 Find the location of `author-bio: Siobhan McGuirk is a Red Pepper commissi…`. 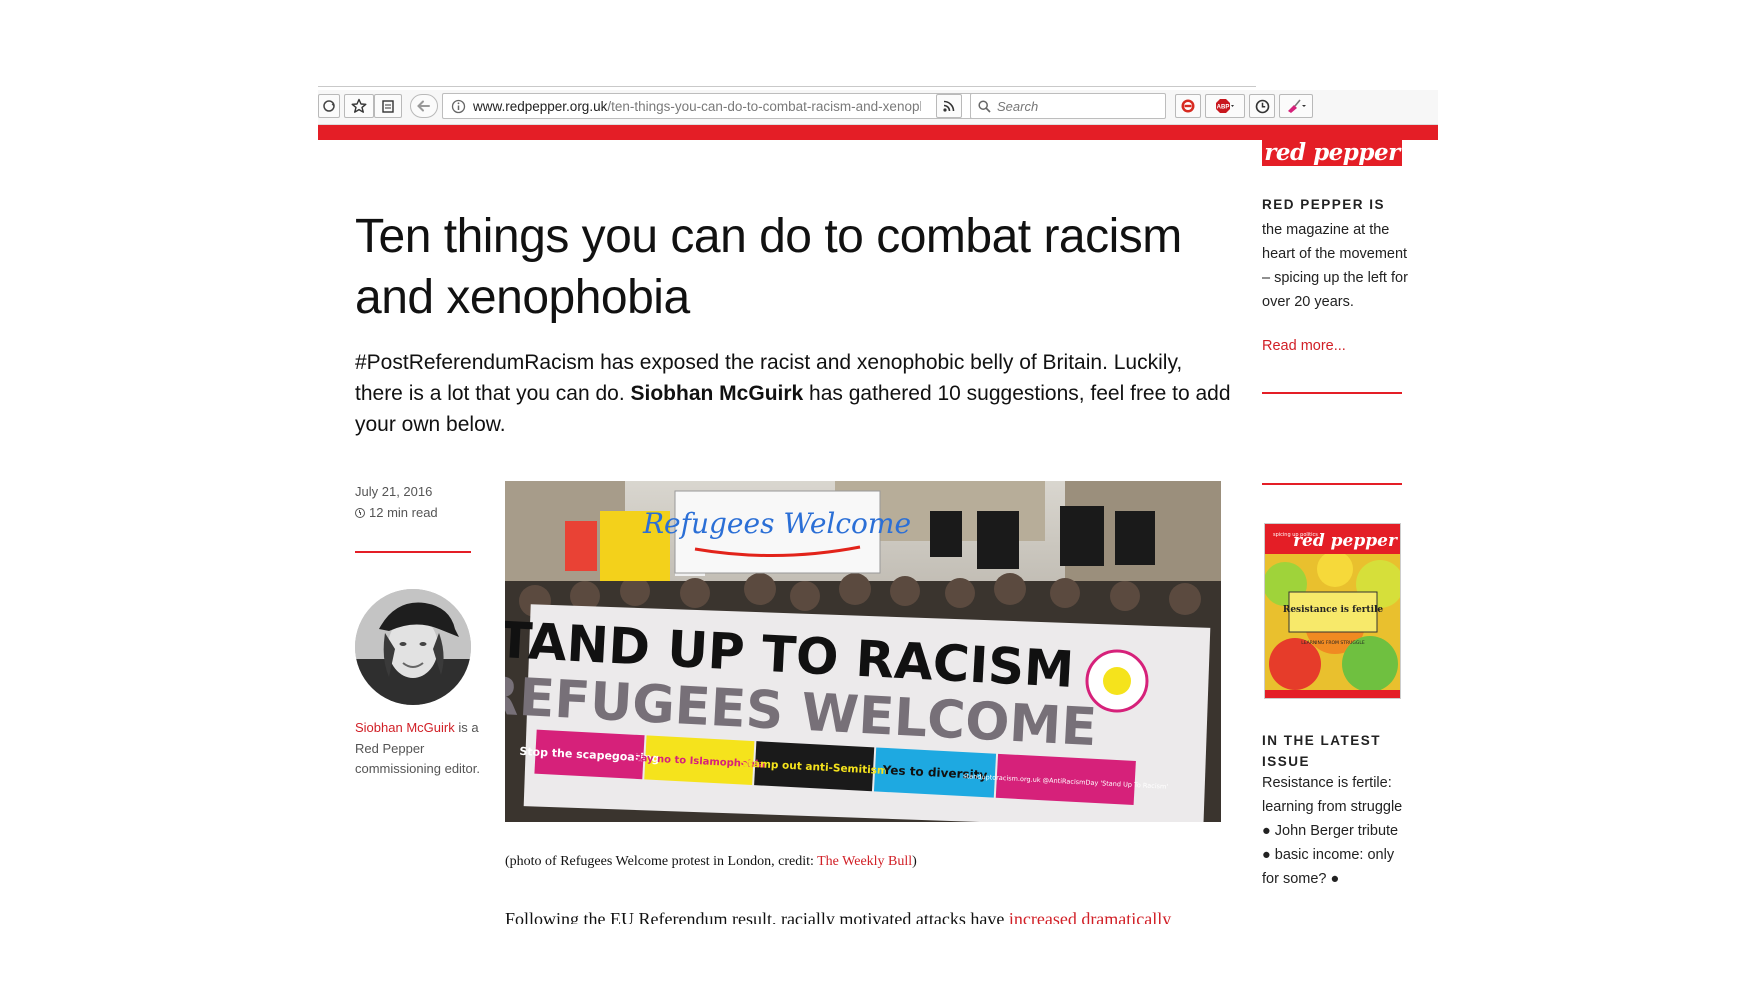

author-bio: Siobhan McGuirk is a Red Pepper commissi… is located at coordinates (417, 749).